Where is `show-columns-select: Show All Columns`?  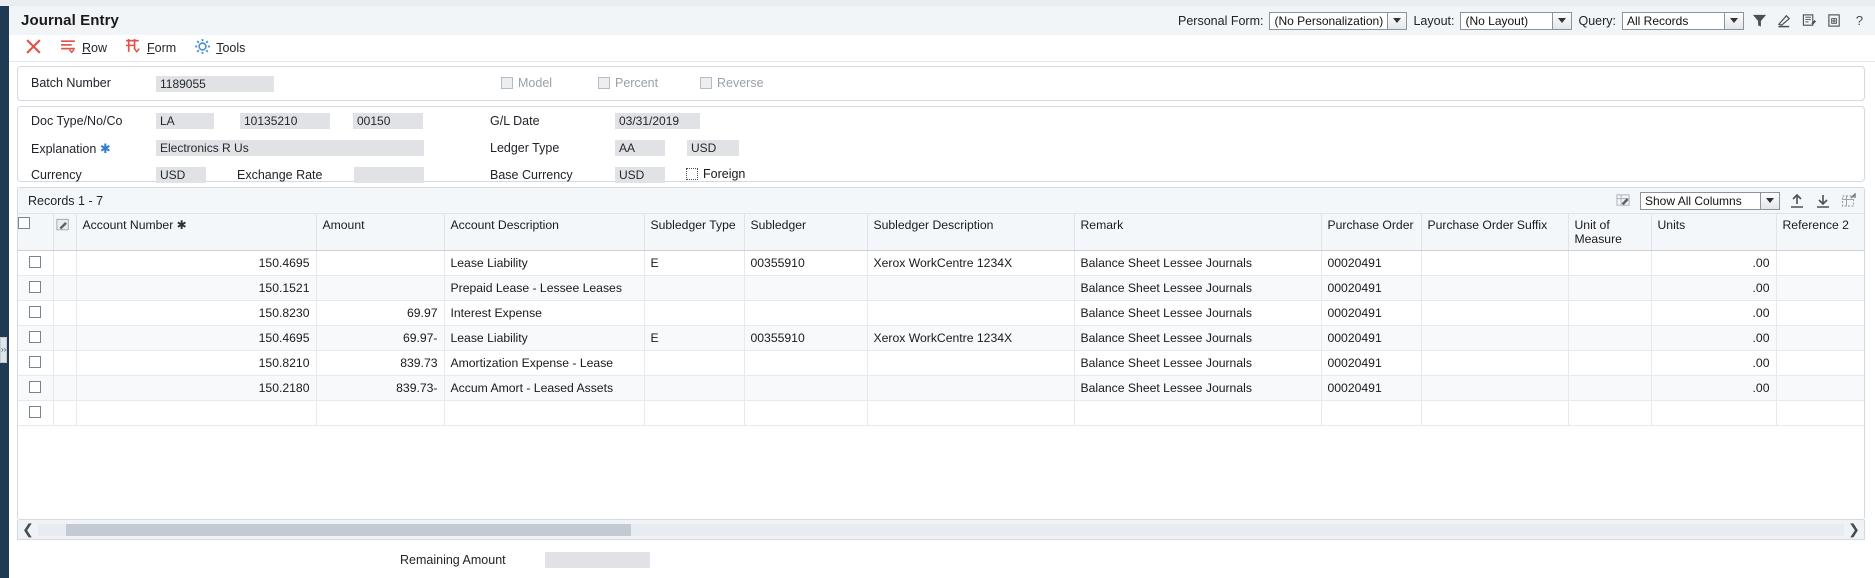
show-columns-select: Show All Columns is located at coordinates (1710, 200).